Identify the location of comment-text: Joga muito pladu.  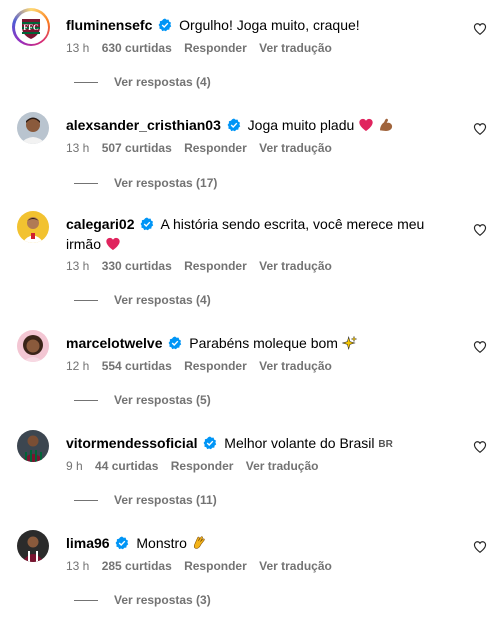
(301, 125).